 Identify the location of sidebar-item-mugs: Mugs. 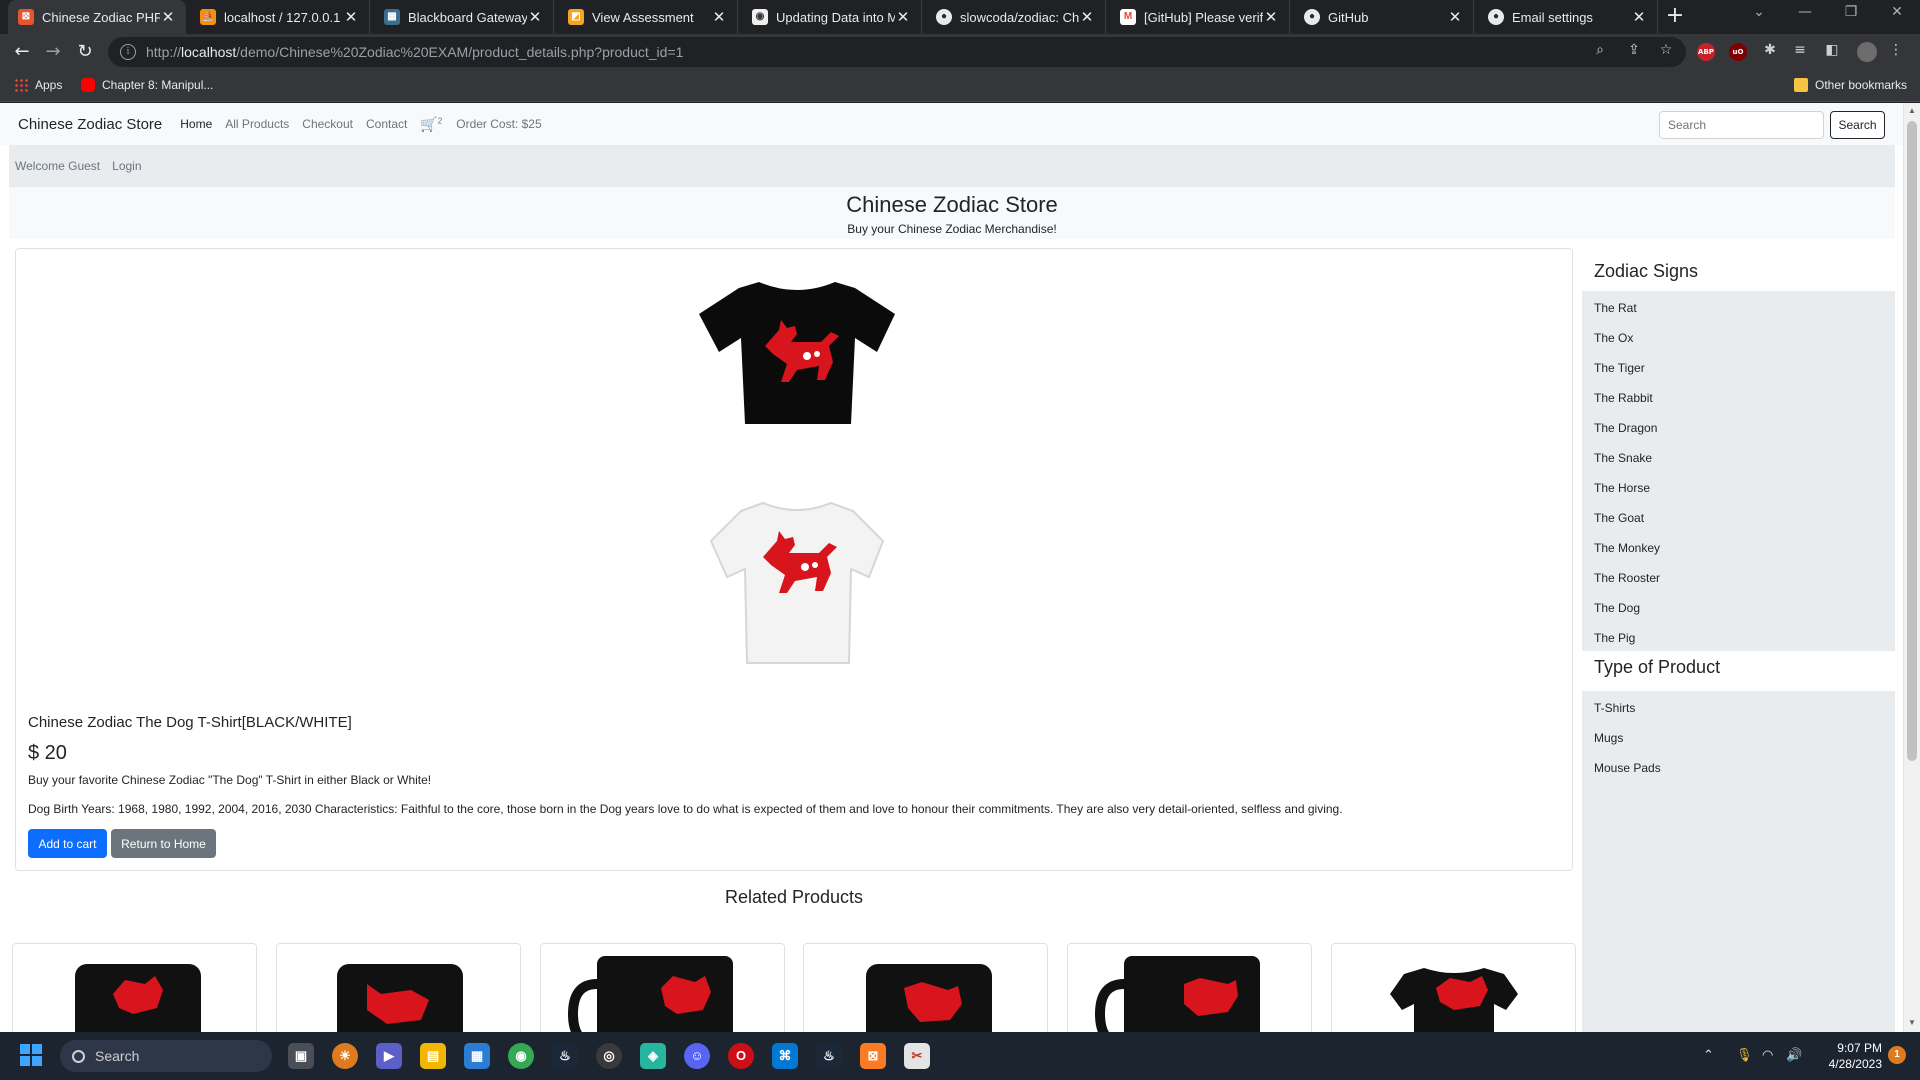
(1608, 738).